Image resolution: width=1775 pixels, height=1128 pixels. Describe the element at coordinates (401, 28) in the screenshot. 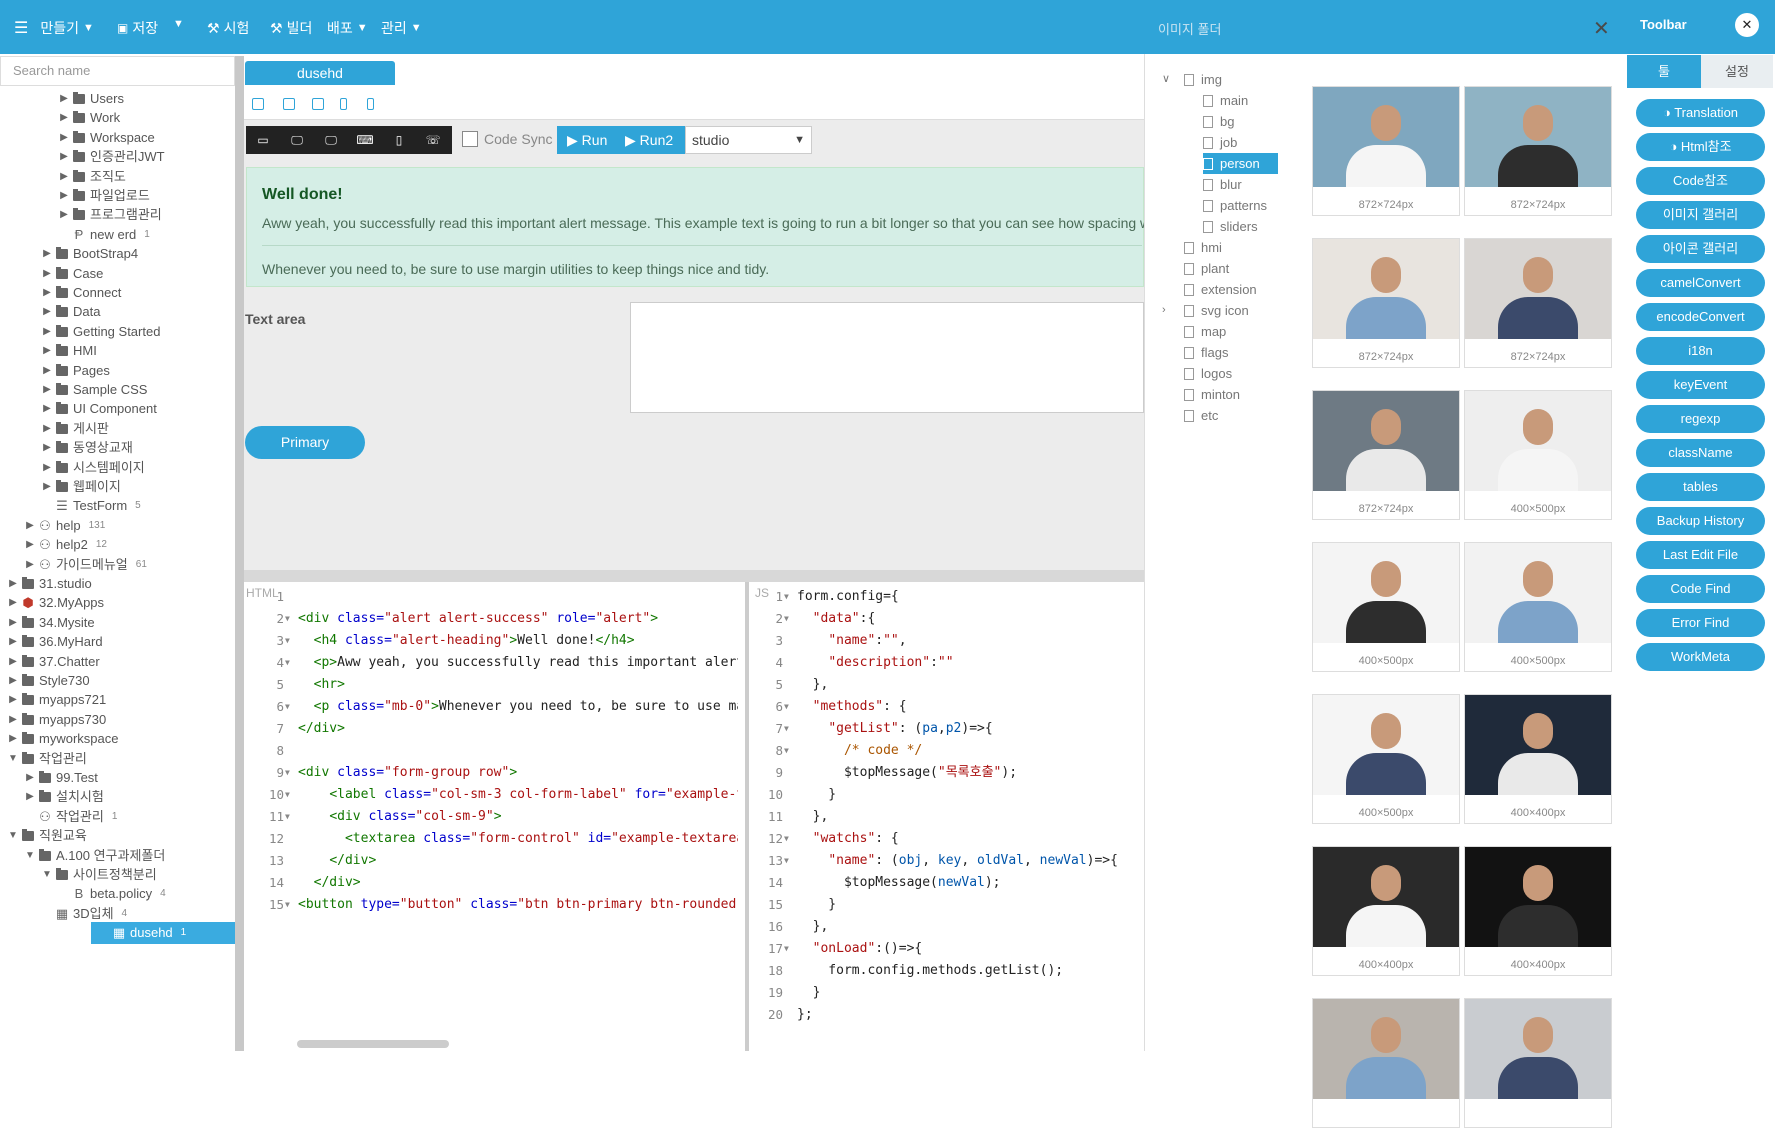

I see `menu-manage: 관리 ▼` at that location.